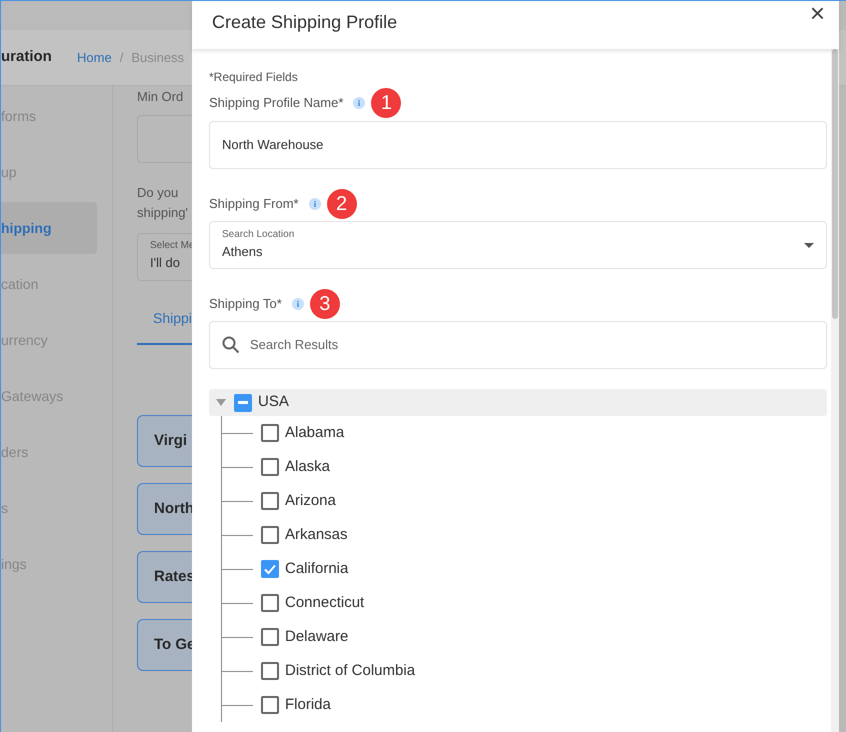 This screenshot has width=846, height=732. Describe the element at coordinates (518, 145) in the screenshot. I see `text-input: North Warehouse` at that location.